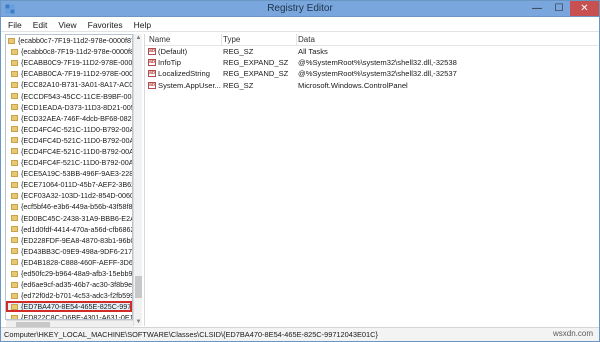 The height and width of the screenshot is (342, 600). I want to click on tree-item-label: {ECCDF543-45CC-11CE-B9BF-0080, so click(76, 96).